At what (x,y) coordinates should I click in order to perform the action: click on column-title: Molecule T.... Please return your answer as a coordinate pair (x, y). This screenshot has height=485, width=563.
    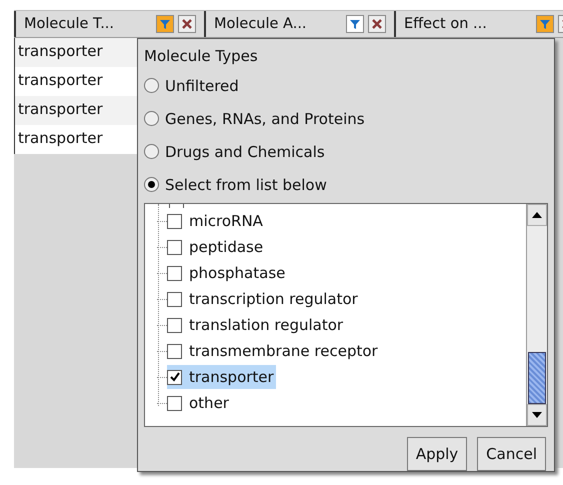
    Looking at the image, I should click on (70, 24).